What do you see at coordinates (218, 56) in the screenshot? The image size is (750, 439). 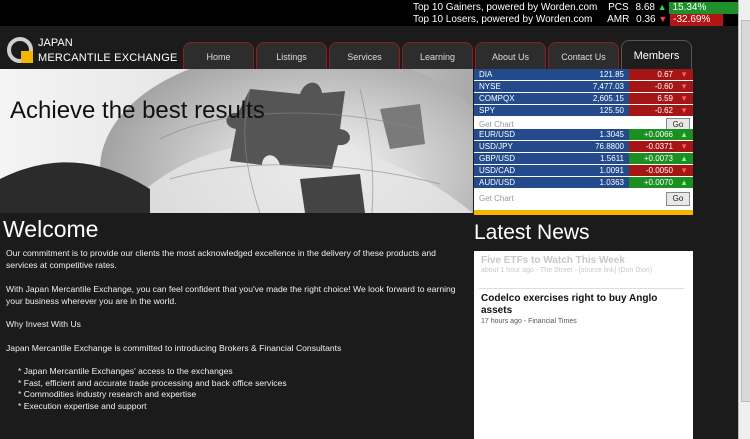 I see `nav-home: Home` at bounding box center [218, 56].